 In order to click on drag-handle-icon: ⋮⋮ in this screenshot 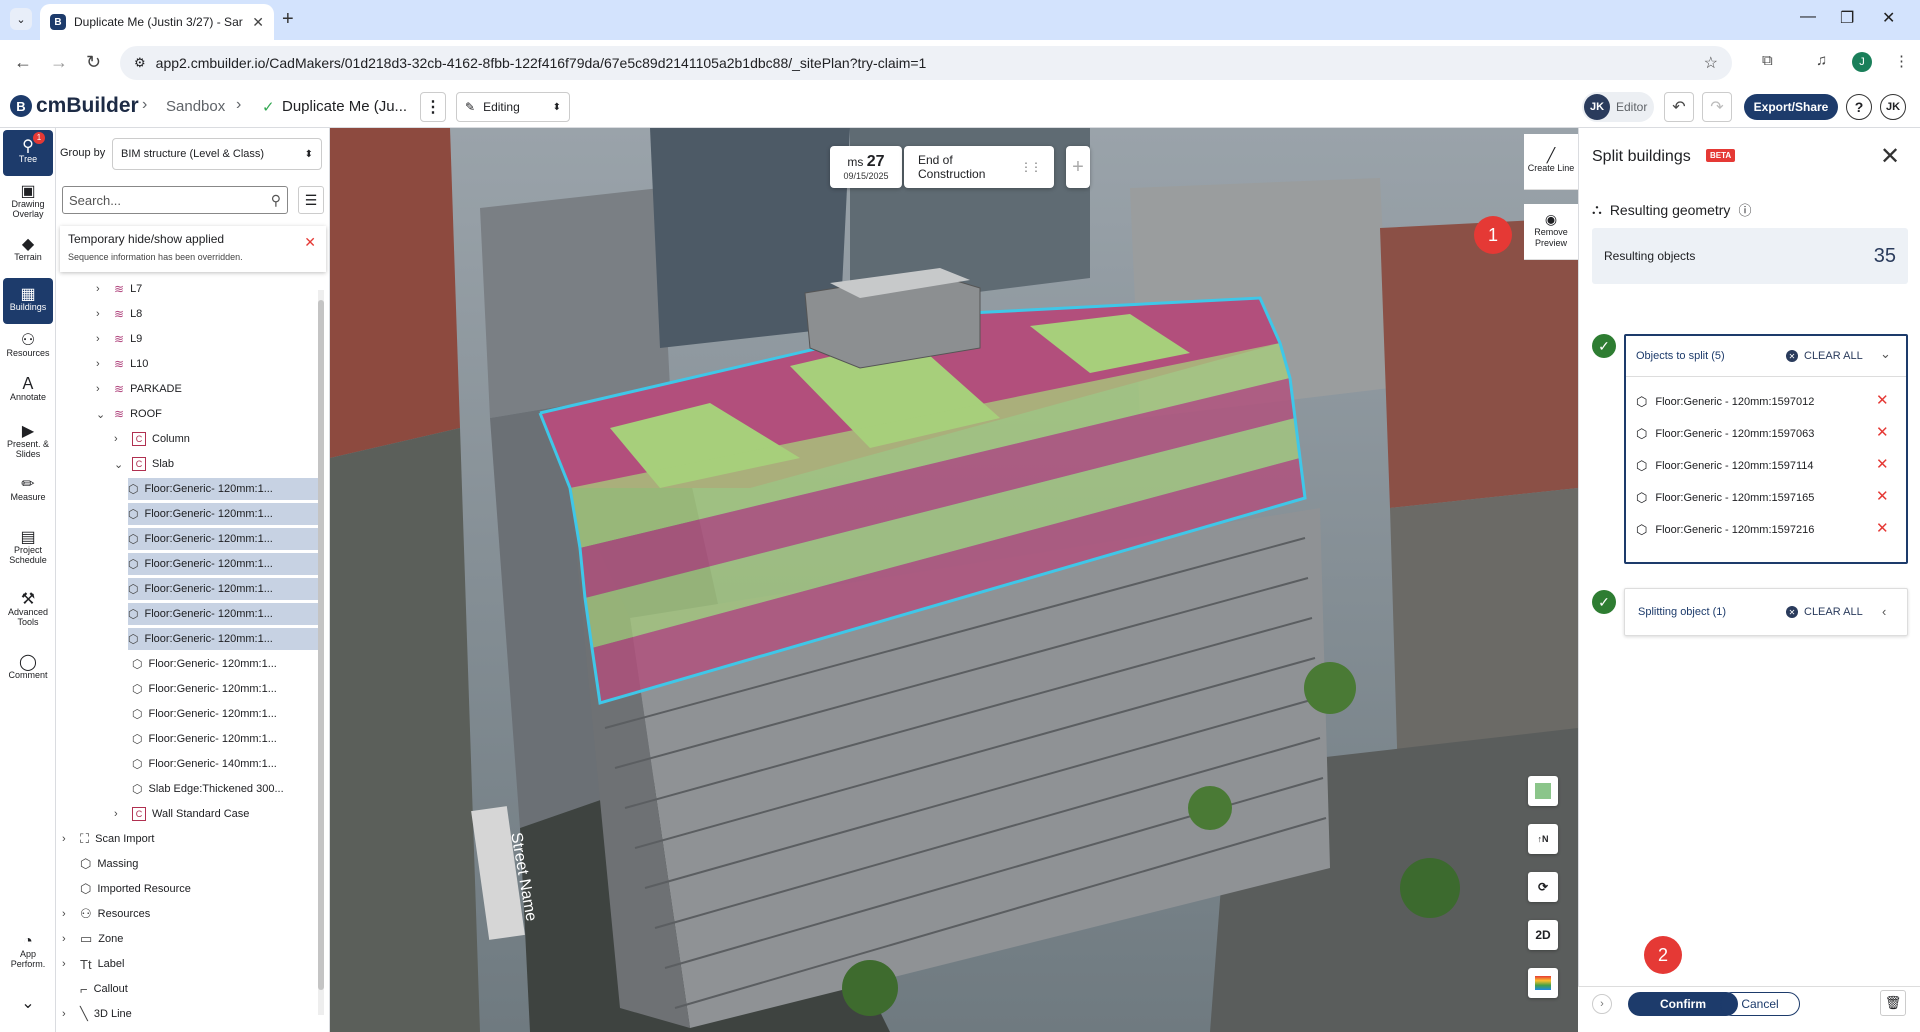, I will do `click(1031, 167)`.